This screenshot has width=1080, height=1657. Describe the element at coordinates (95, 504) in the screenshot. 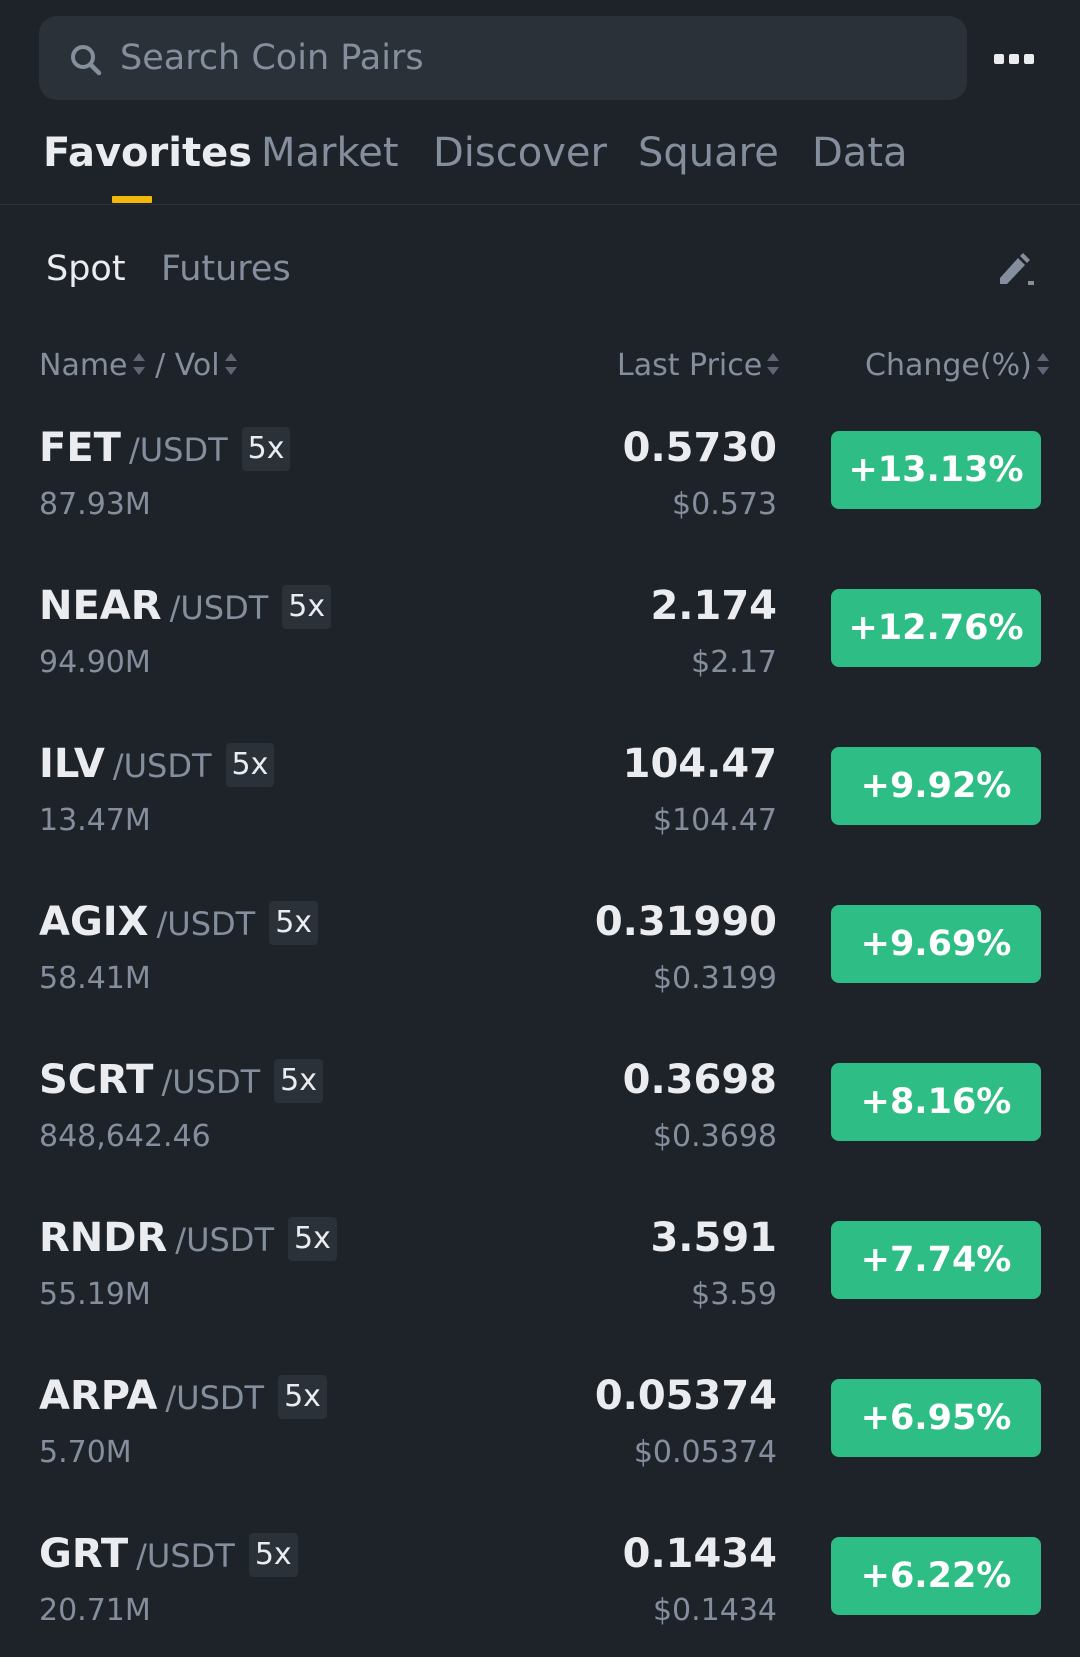

I see `volume: 87.93M` at that location.